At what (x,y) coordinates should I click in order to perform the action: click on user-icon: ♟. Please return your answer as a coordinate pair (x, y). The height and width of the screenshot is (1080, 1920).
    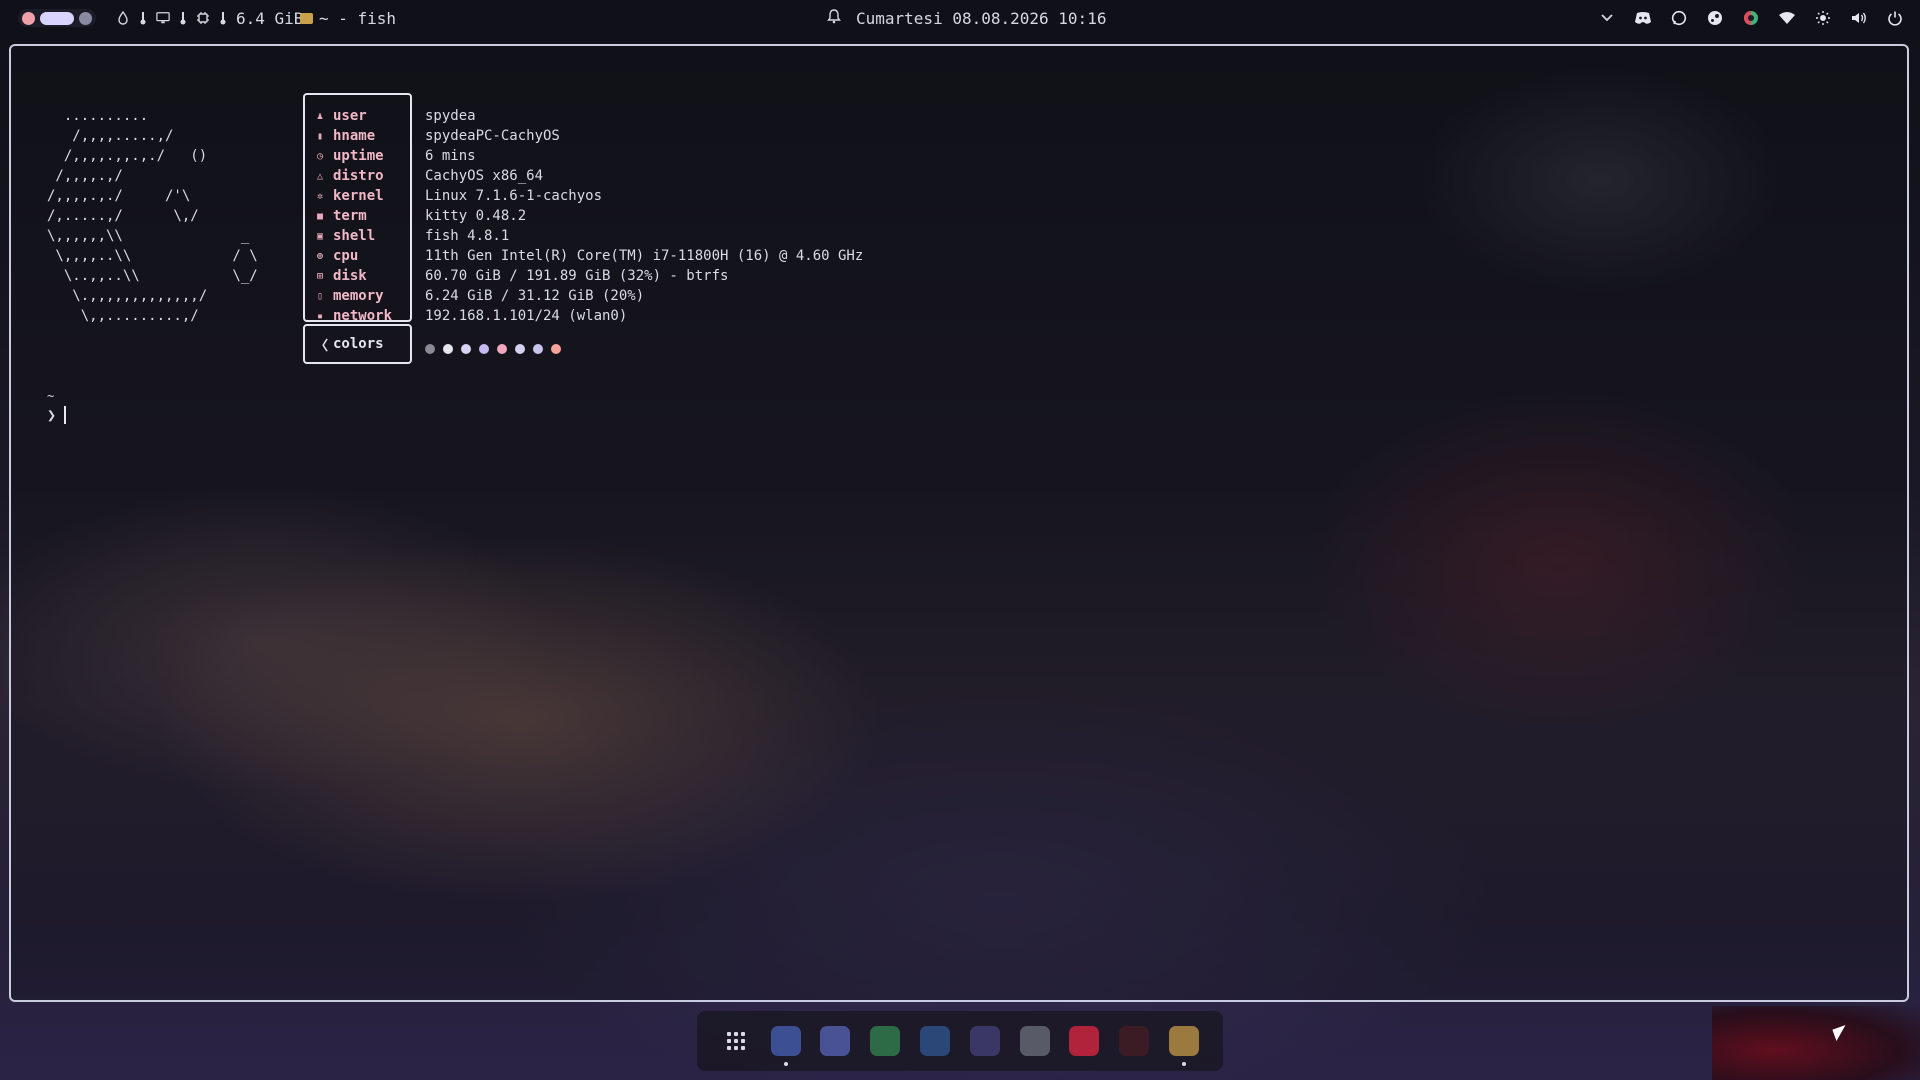
    Looking at the image, I should click on (320, 116).